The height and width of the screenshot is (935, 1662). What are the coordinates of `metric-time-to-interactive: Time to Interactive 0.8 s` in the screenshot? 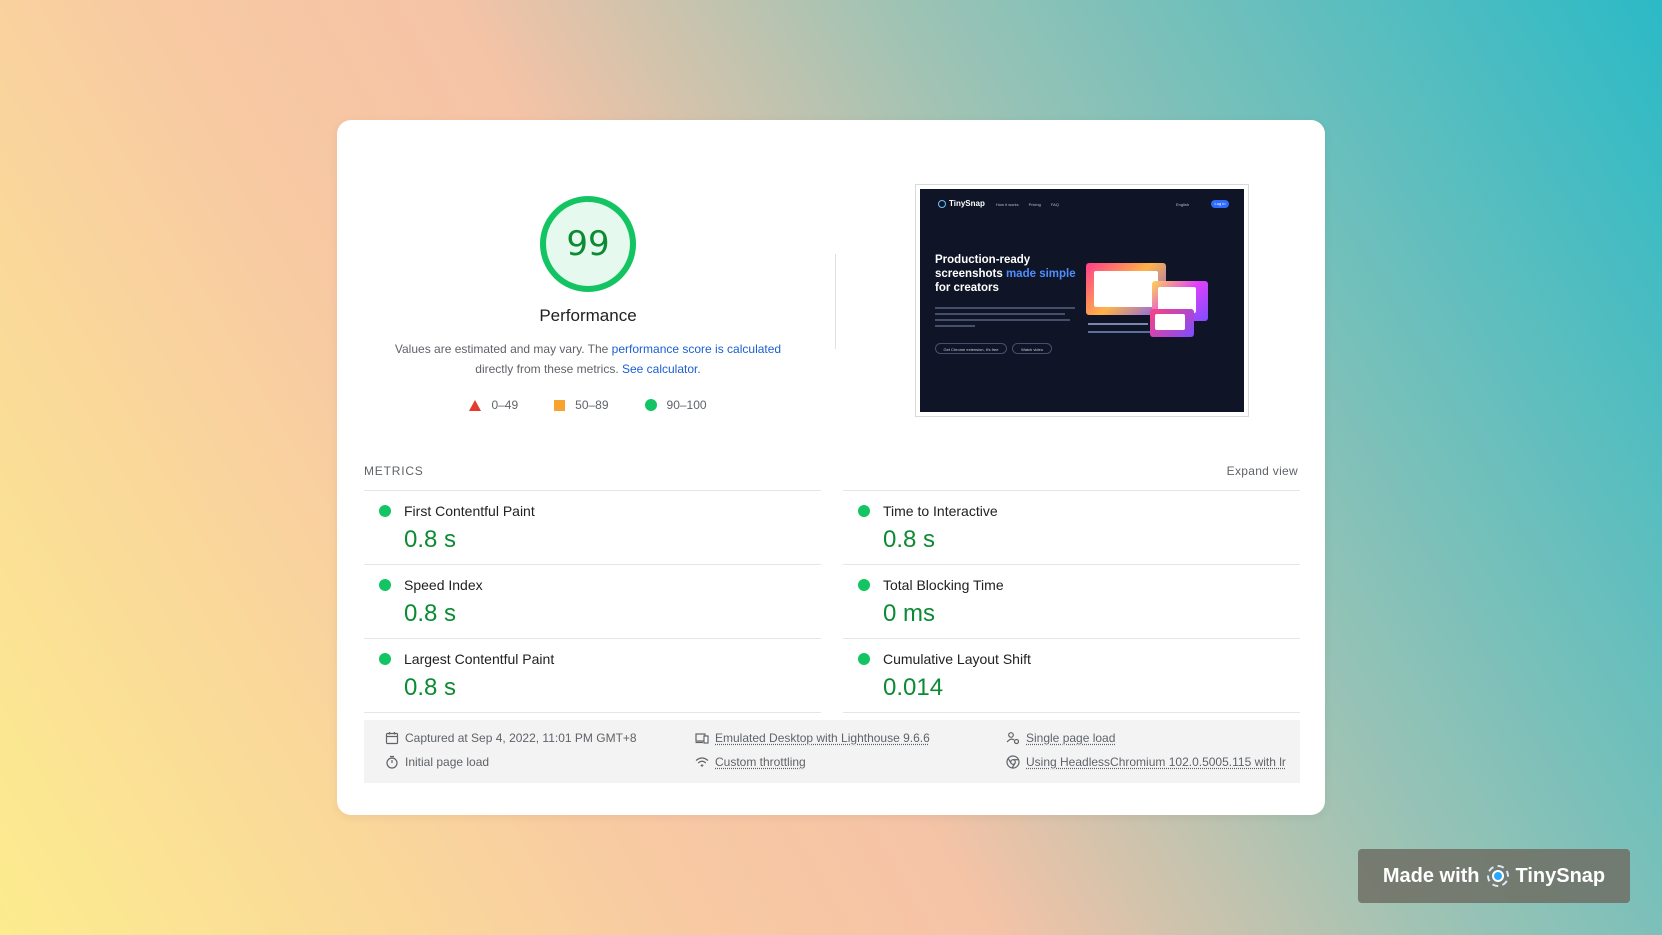 It's located at (1071, 527).